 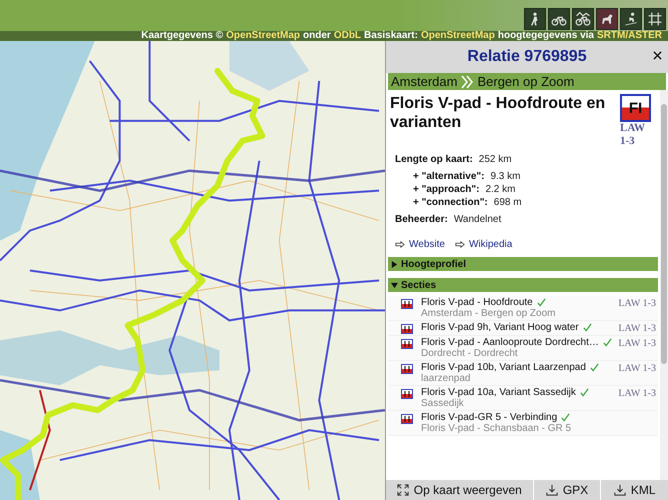 I want to click on section-header: Hoogteprofiel, so click(x=523, y=264).